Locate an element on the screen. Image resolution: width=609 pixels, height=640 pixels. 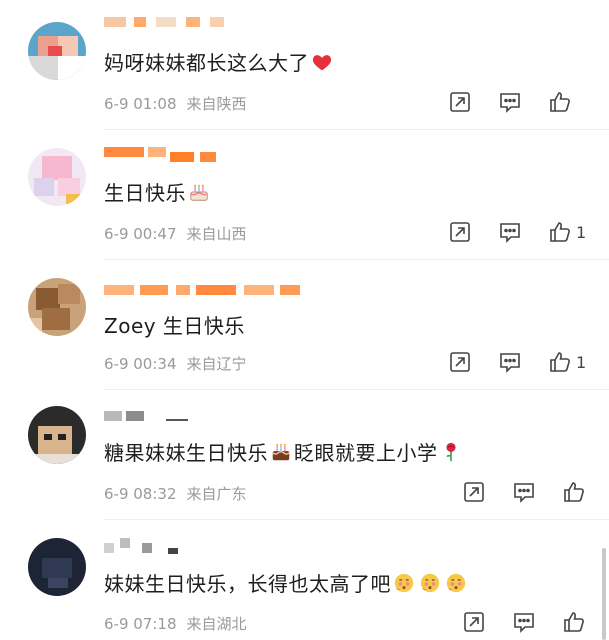
comment-date: 6-9 00:34 is located at coordinates (140, 364).